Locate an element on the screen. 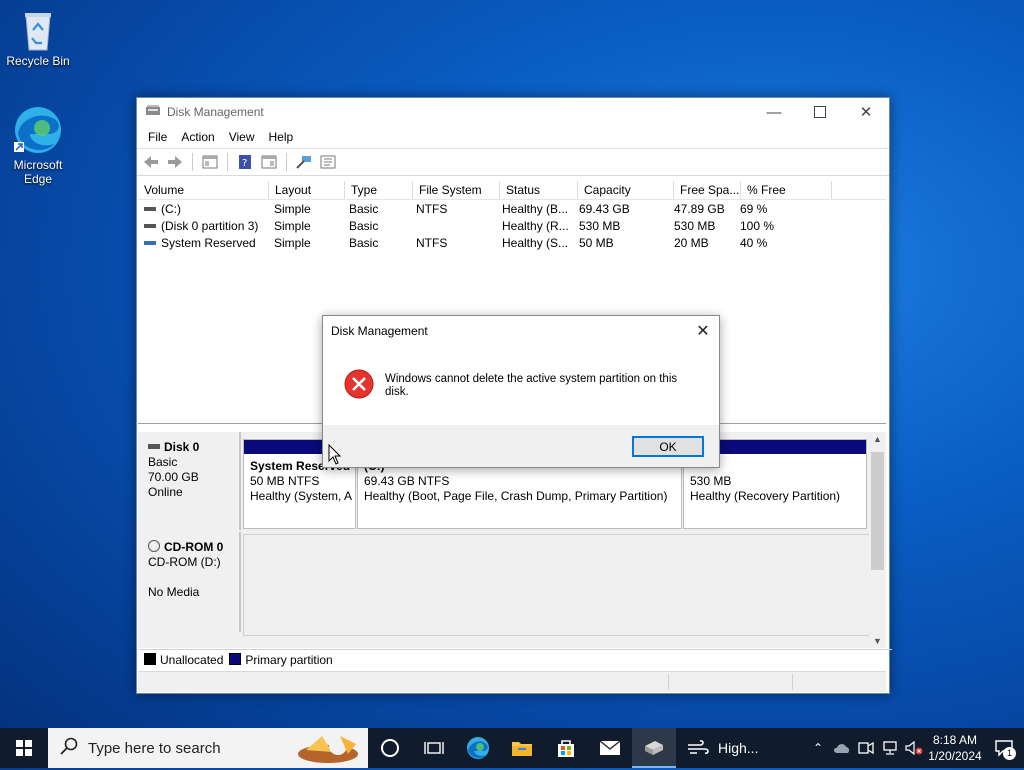 The image size is (1024, 770). scroll-up-icon: ▲ is located at coordinates (877, 439).